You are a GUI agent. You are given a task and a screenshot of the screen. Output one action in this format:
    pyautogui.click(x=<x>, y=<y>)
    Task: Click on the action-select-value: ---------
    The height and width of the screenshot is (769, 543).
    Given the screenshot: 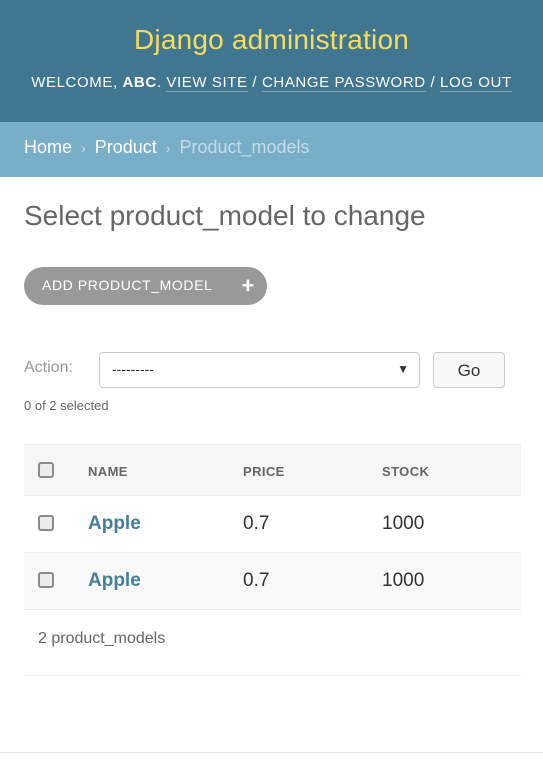 What is the action you would take?
    pyautogui.click(x=133, y=369)
    